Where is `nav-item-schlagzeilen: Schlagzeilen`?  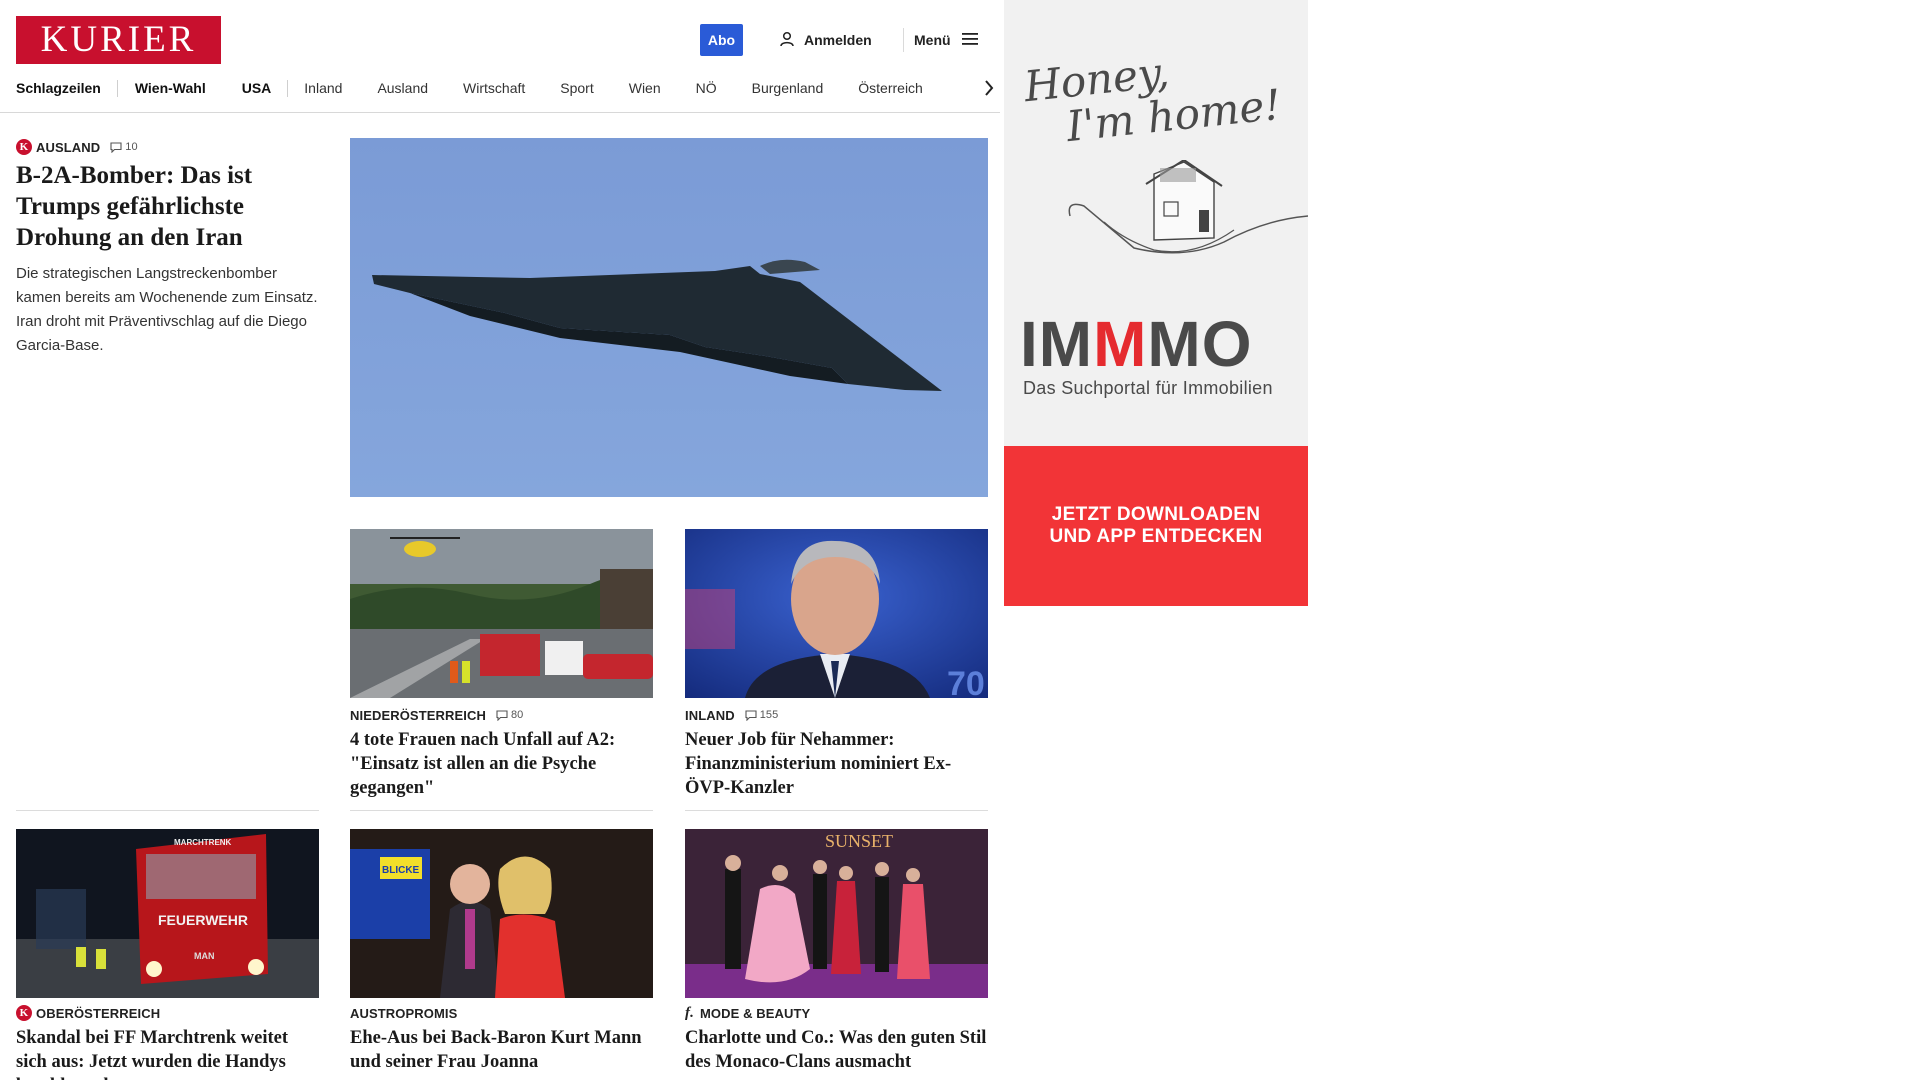
nav-item-schlagzeilen: Schlagzeilen is located at coordinates (58, 88).